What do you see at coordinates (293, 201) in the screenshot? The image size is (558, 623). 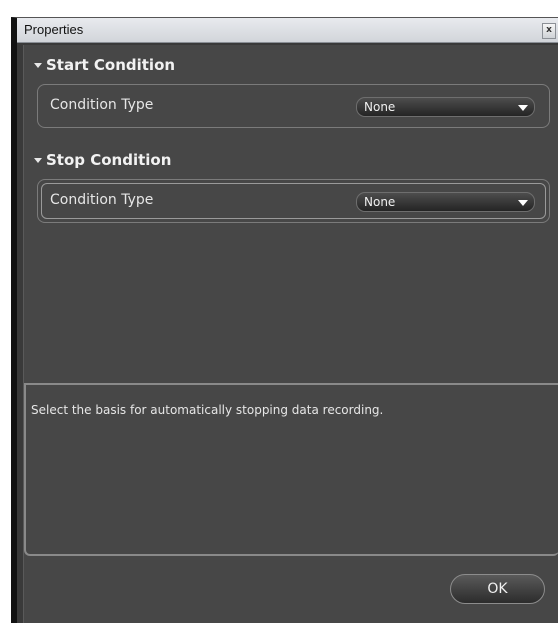 I see `stop-condition-row: Condition Type None` at bounding box center [293, 201].